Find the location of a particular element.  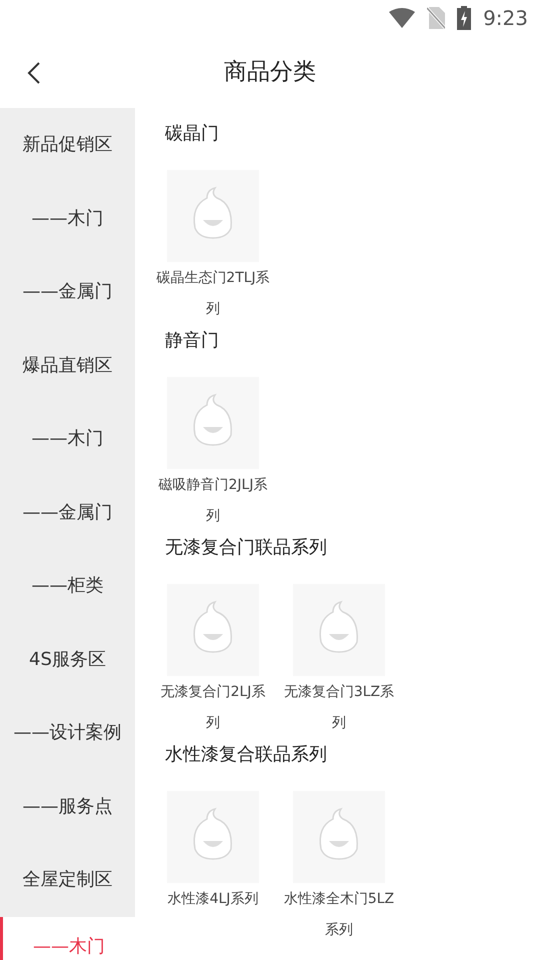

wifi-icon is located at coordinates (402, 18).